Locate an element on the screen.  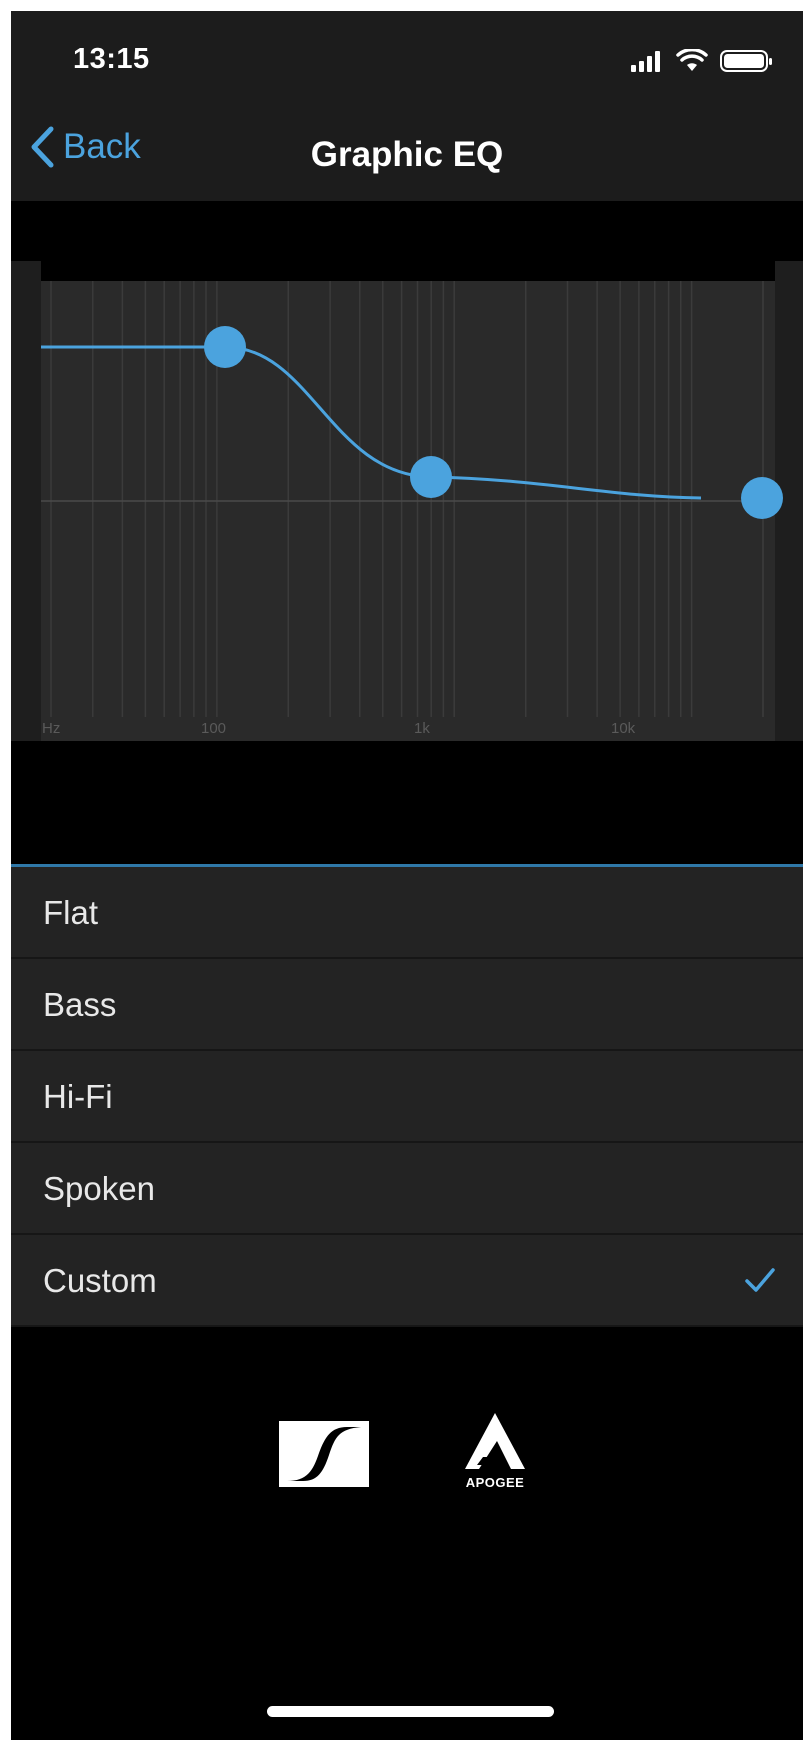
preset-label: Bass is located at coordinates (80, 1004).